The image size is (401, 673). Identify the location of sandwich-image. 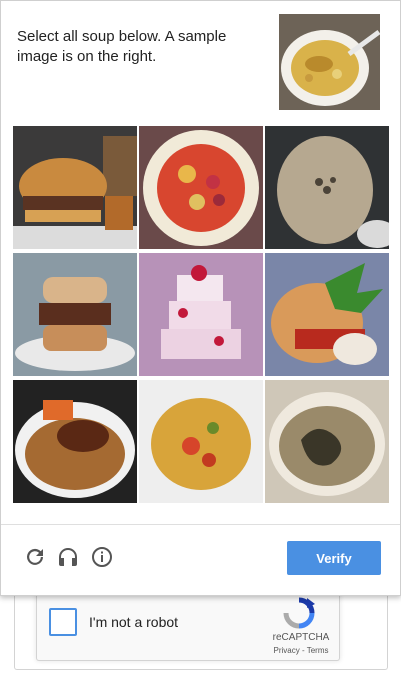
(75, 314).